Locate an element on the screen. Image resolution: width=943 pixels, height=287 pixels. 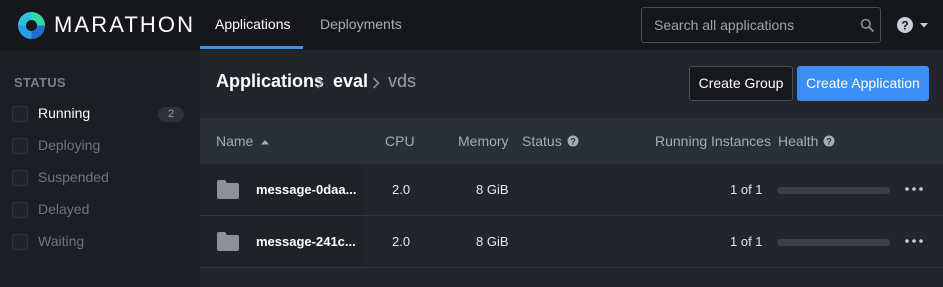
filter-label: Waiting is located at coordinates (61, 241).